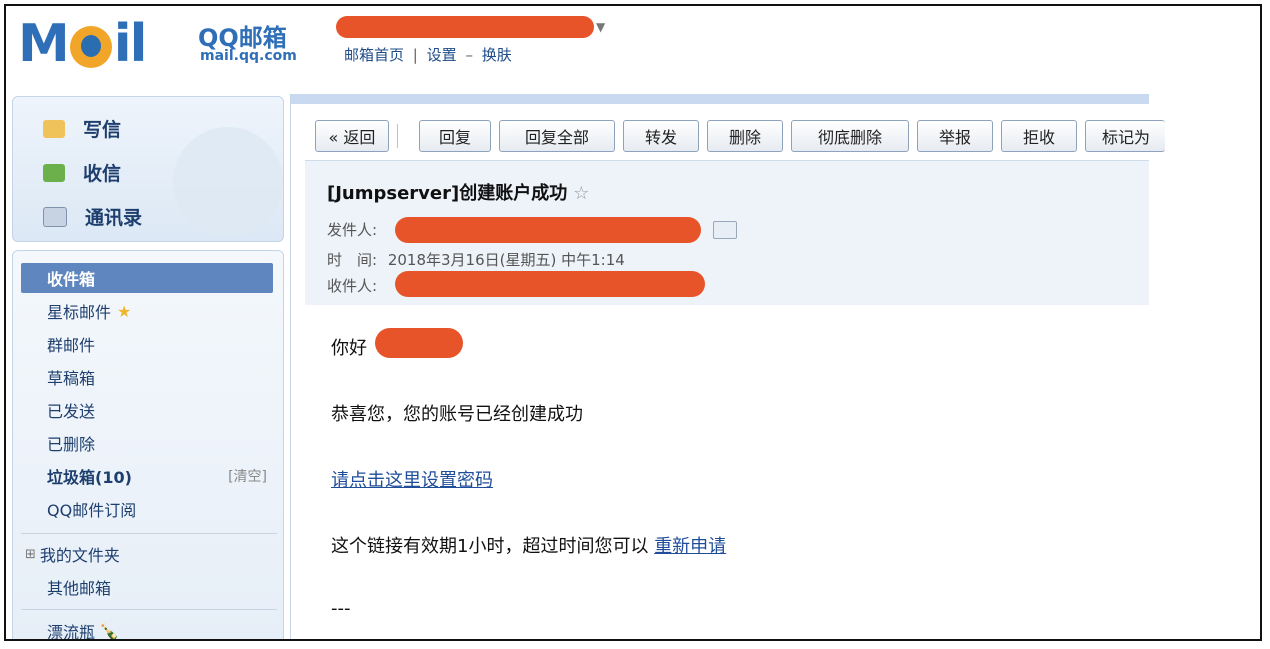 Image resolution: width=1270 pixels, height=649 pixels. I want to click on folder-label: 垃圾箱(10), so click(89, 477).